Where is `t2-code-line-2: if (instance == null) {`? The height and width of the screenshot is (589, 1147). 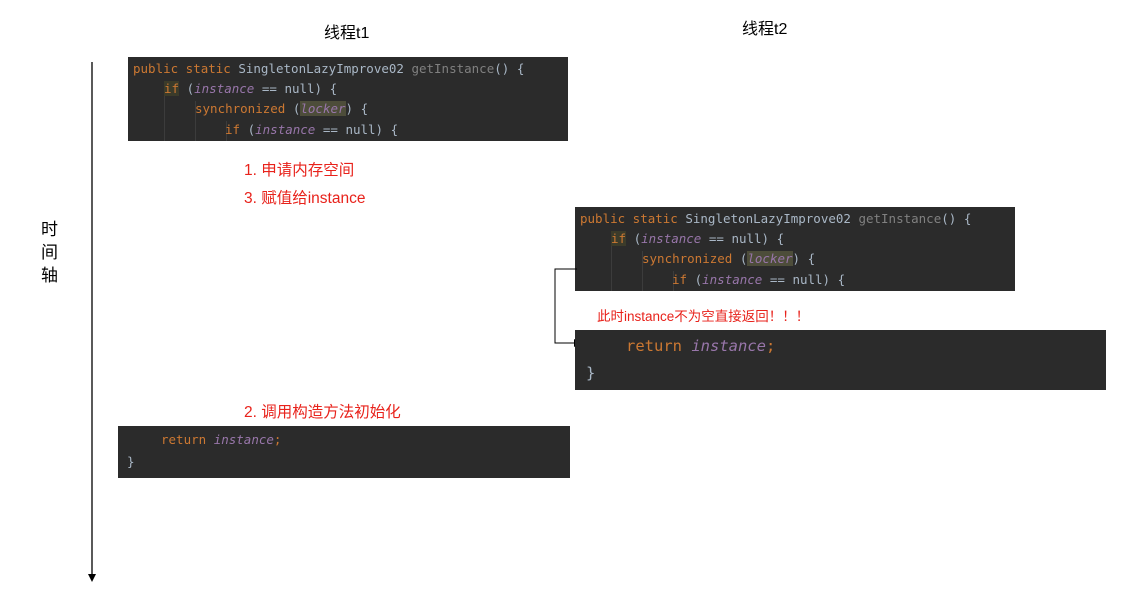
t2-code-line-2: if (instance == null) { is located at coordinates (698, 238).